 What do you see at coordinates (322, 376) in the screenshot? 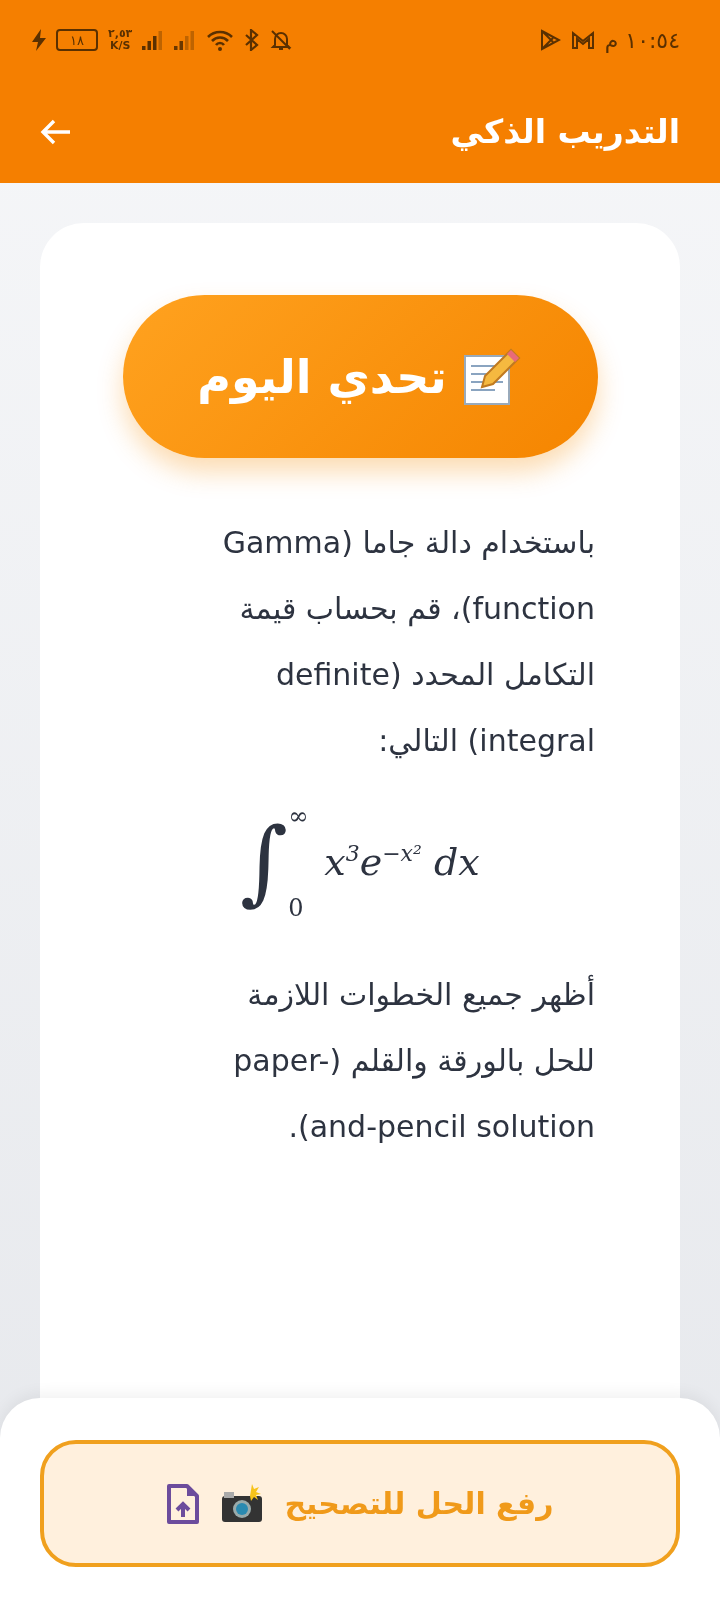
I see `challenge-title: تحدي اليوم` at bounding box center [322, 376].